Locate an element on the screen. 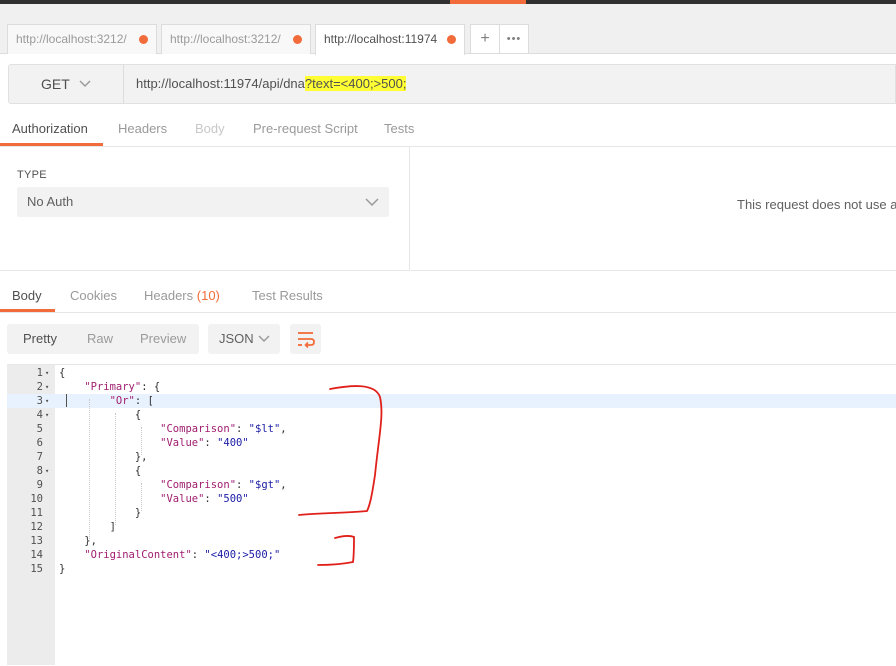 The image size is (896, 666). tab-test-results: Test Results is located at coordinates (287, 295).